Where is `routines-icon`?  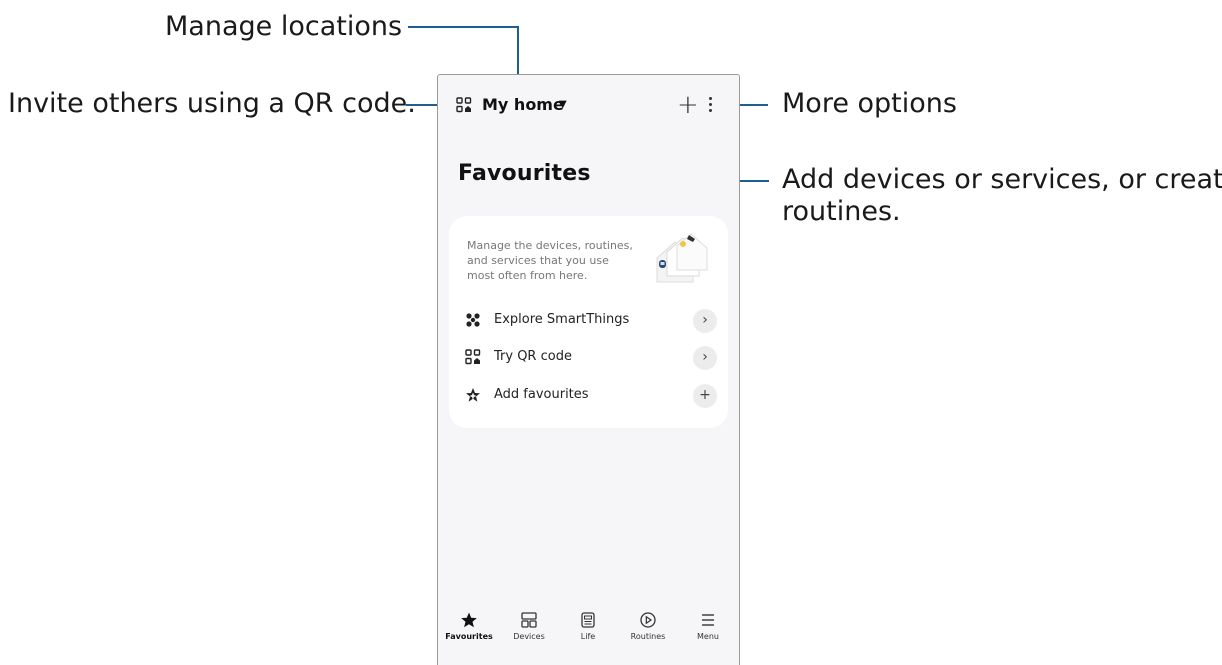
routines-icon is located at coordinates (648, 620).